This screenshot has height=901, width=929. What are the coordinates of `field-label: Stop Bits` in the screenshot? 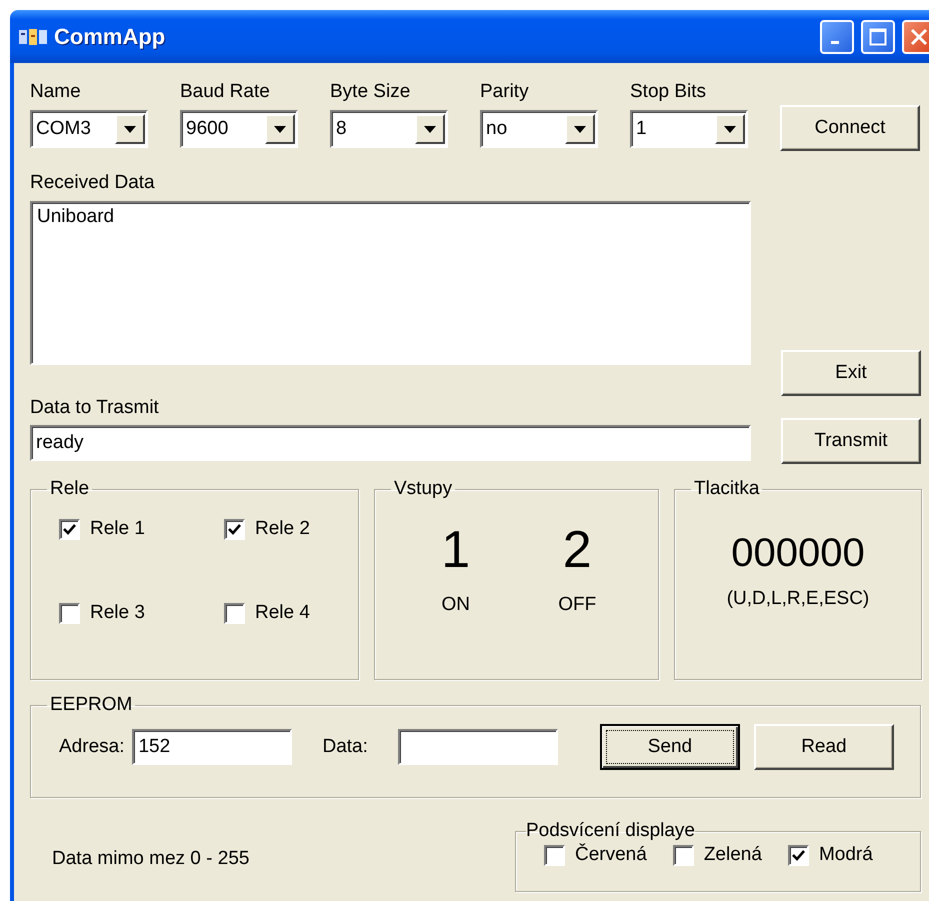 It's located at (669, 92).